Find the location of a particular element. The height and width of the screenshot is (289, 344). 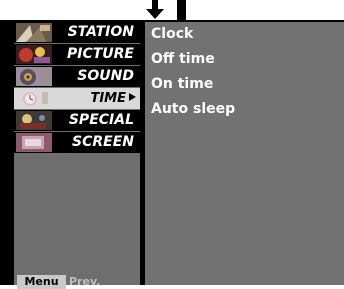

menu-key-button: Menu is located at coordinates (41, 282).